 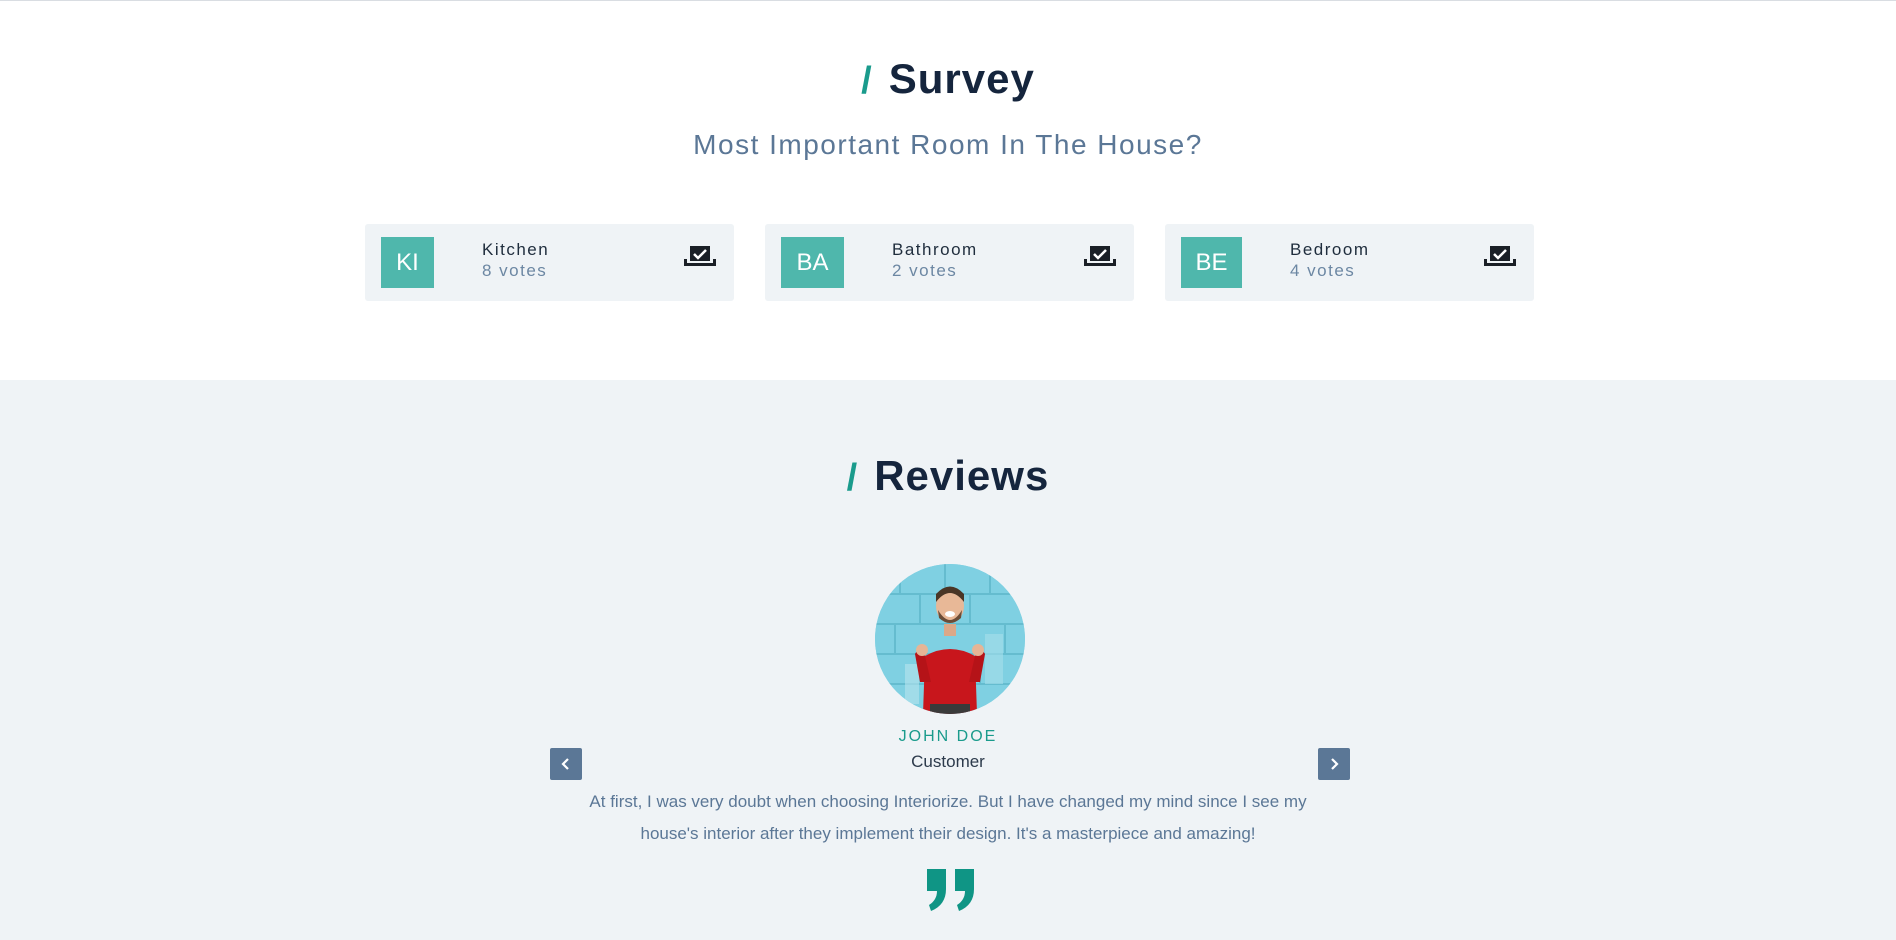 I want to click on chevron-left-icon, so click(x=565, y=764).